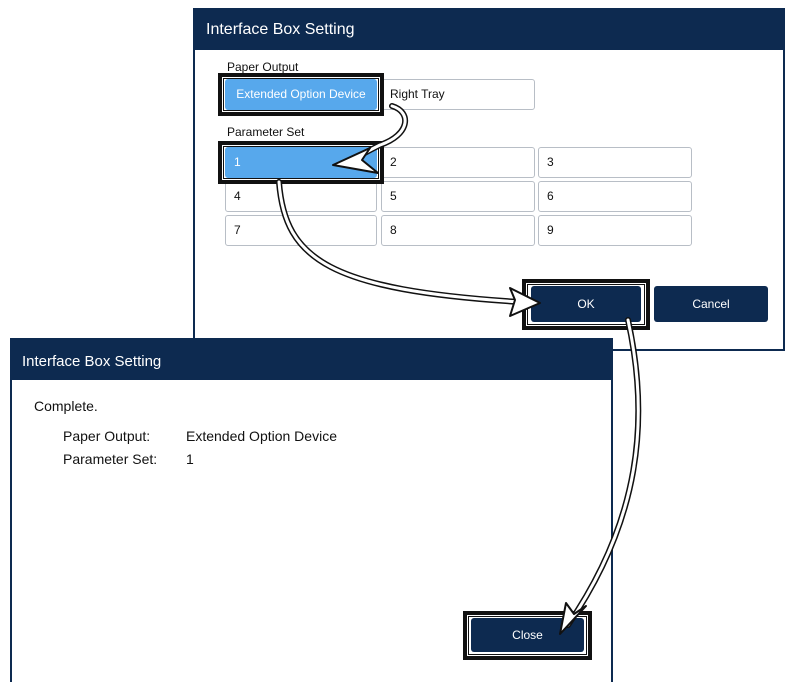 The height and width of the screenshot is (682, 785). Describe the element at coordinates (301, 94) in the screenshot. I see `paper-output-extended-option-device: Extended Option Device` at that location.